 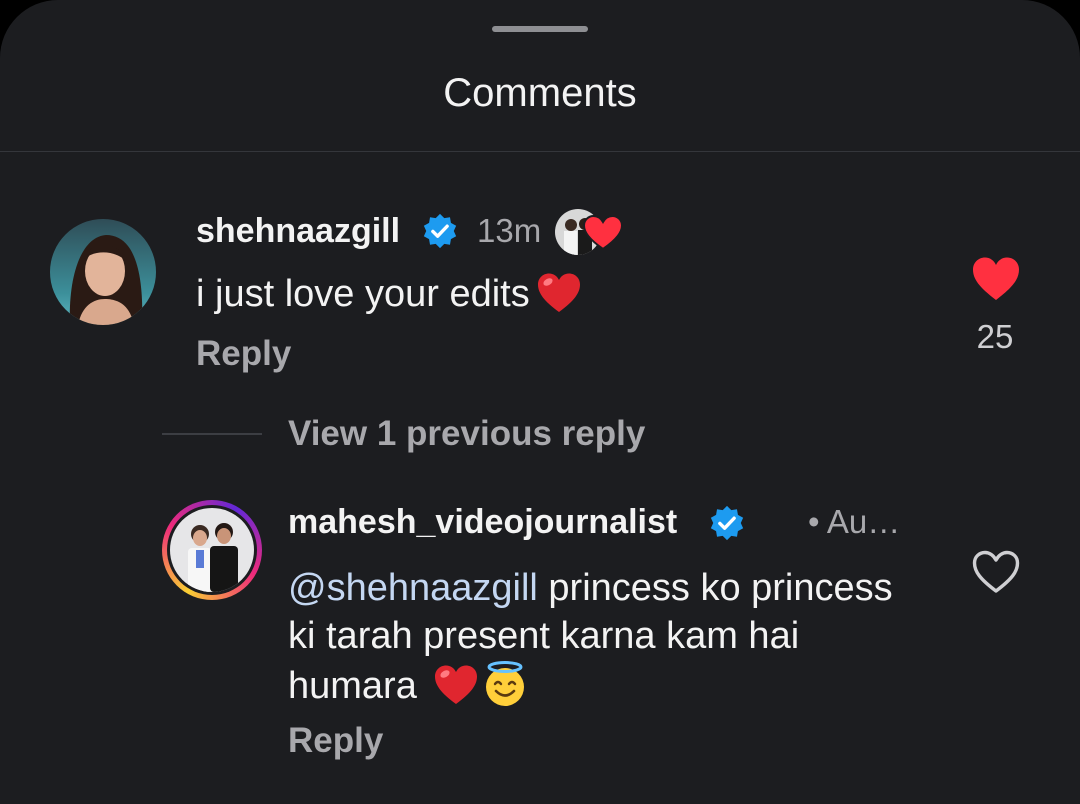 What do you see at coordinates (363, 294) in the screenshot?
I see `comment-text: i just love your edits` at bounding box center [363, 294].